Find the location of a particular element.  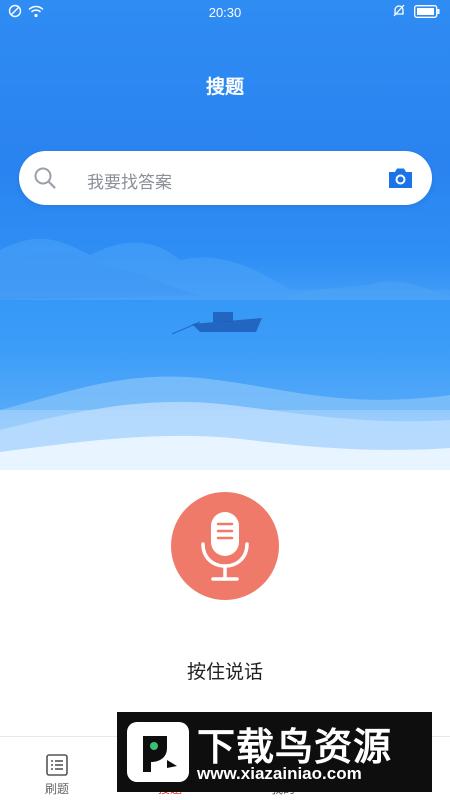

voice-record-button is located at coordinates (225, 546).